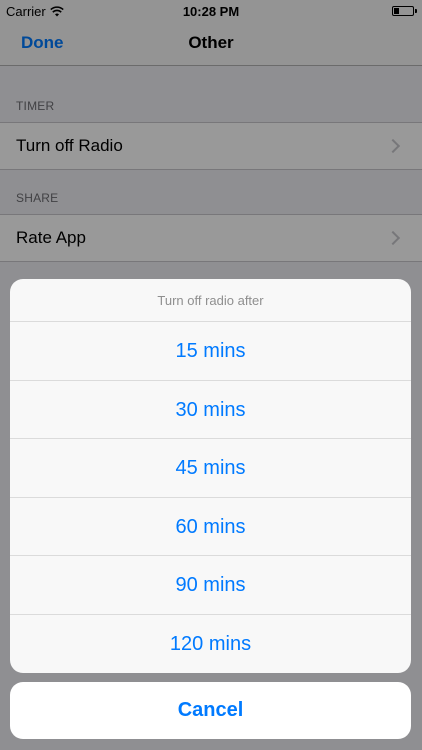 This screenshot has height=750, width=422. What do you see at coordinates (210, 585) in the screenshot?
I see `option-90-mins: 90 mins` at bounding box center [210, 585].